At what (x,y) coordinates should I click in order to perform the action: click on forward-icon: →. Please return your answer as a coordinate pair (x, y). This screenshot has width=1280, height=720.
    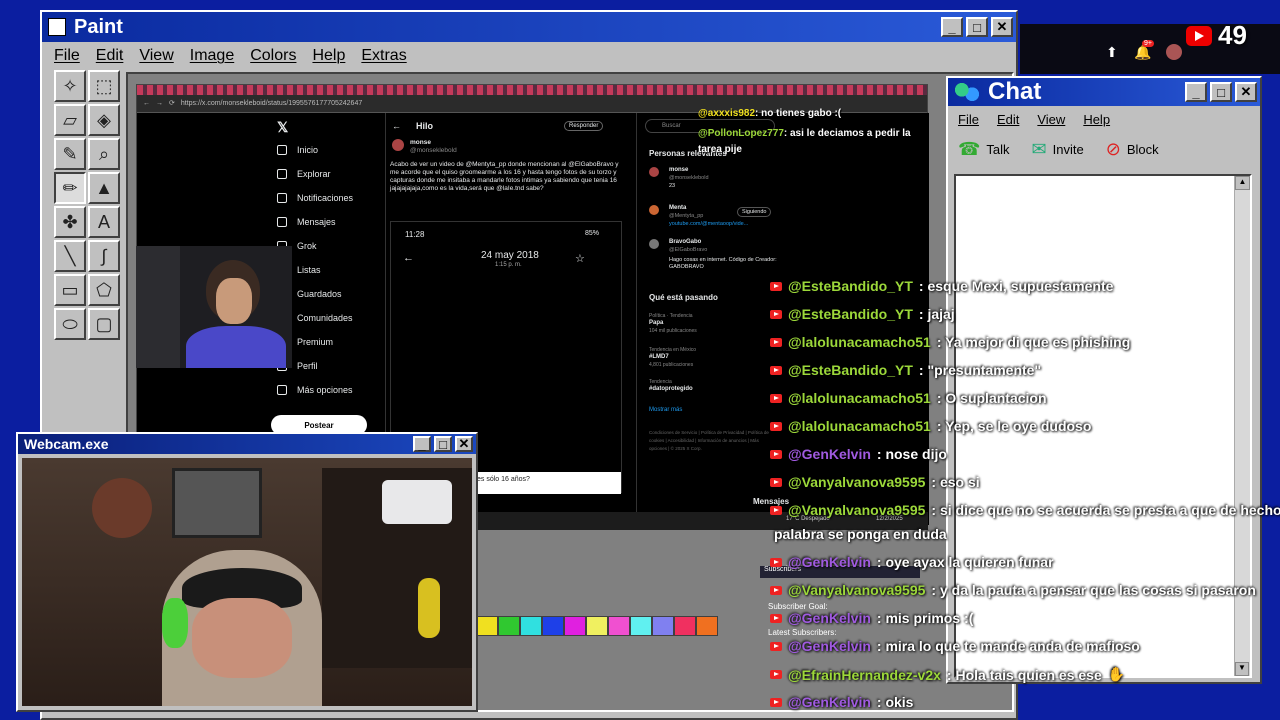
    Looking at the image, I should click on (159, 103).